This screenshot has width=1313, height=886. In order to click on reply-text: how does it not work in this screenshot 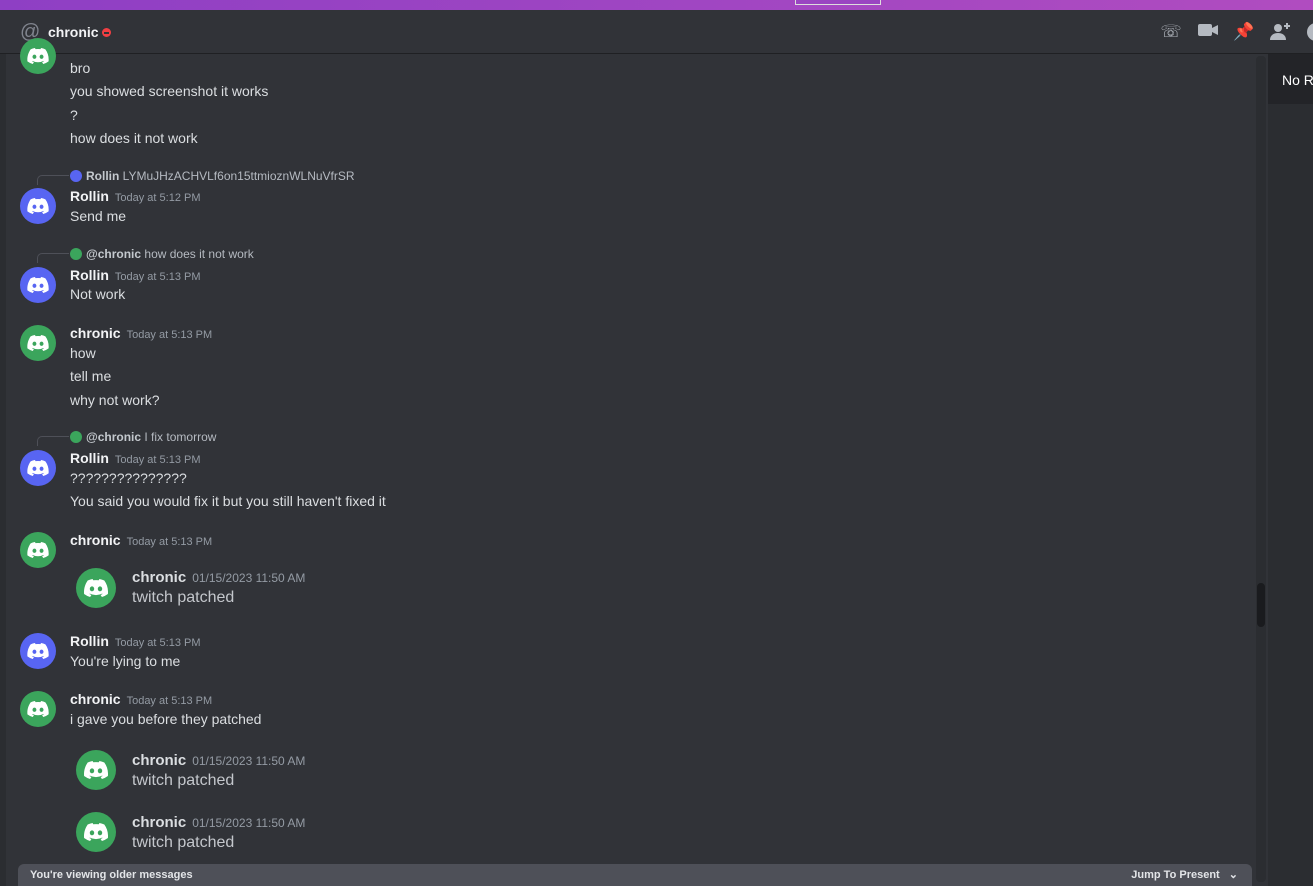, I will do `click(199, 254)`.